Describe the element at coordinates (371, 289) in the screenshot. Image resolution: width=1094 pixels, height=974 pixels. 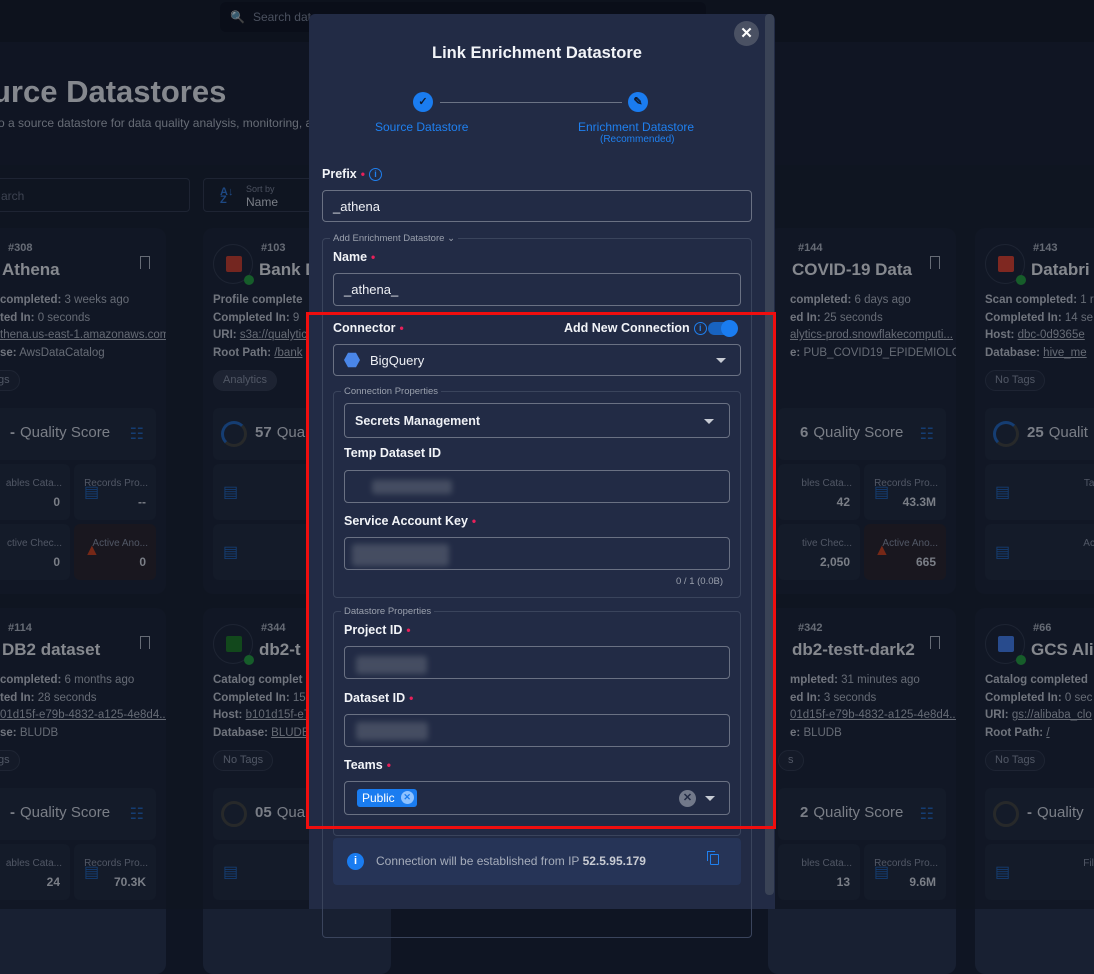
I see `name-value: _athena_` at that location.